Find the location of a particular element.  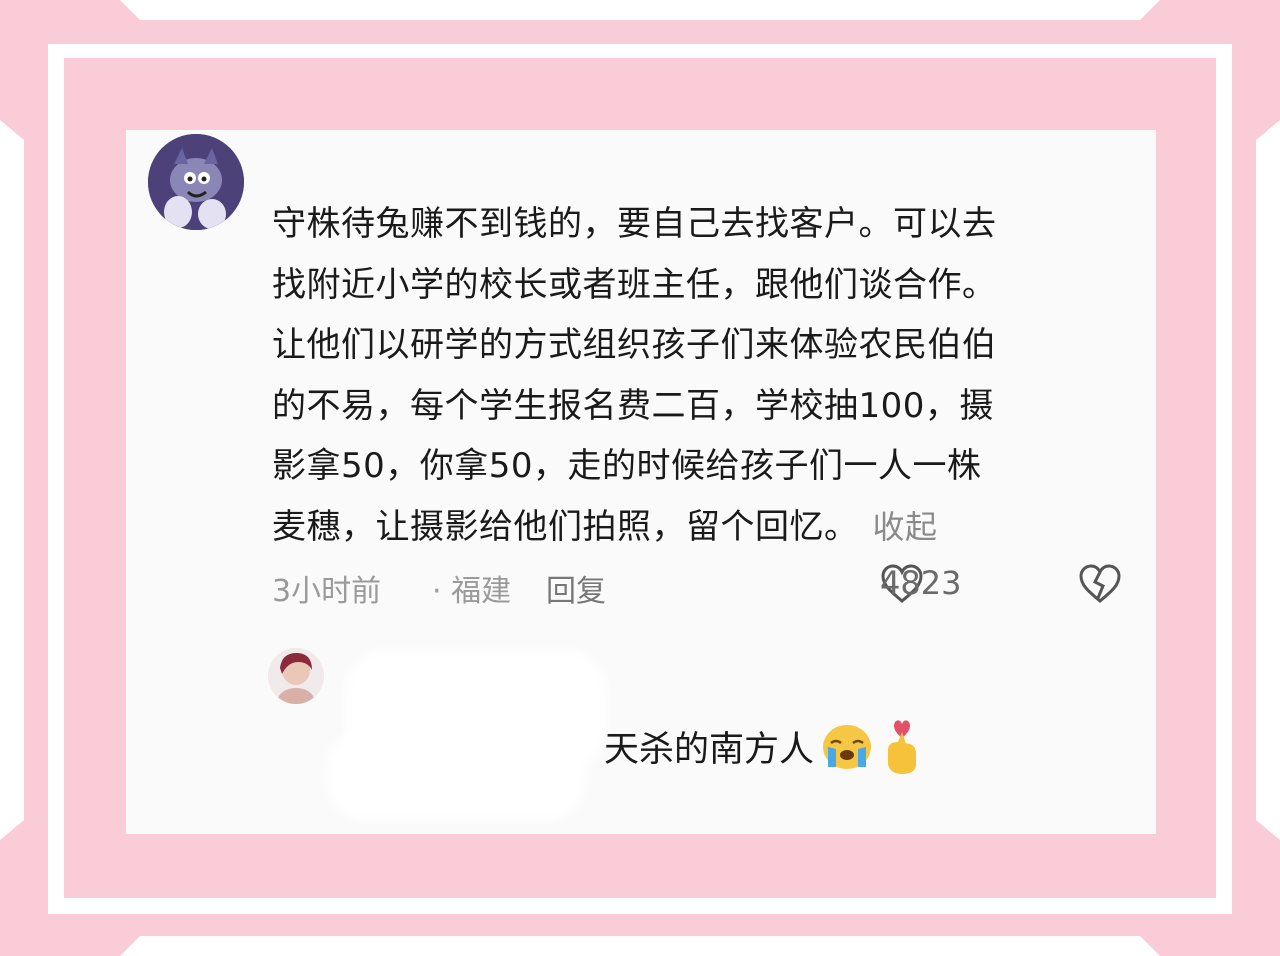

comment-time: 3小时前 is located at coordinates (327, 591).